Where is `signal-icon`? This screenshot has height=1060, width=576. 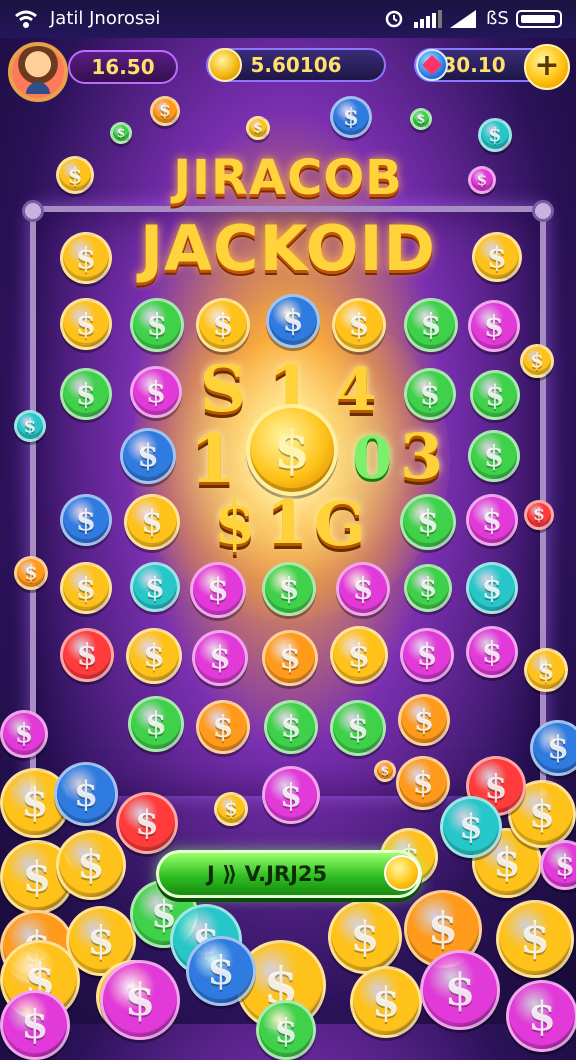 signal-icon is located at coordinates (428, 19).